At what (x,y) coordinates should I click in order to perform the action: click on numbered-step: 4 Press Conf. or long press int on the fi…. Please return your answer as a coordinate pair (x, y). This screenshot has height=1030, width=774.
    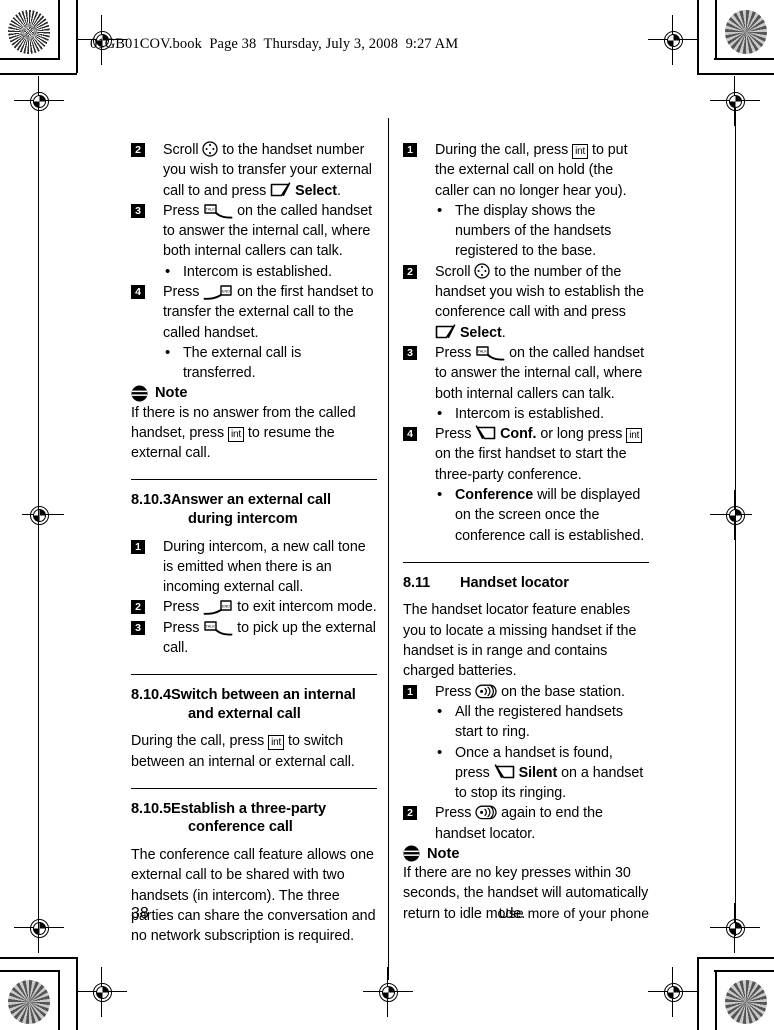
    Looking at the image, I should click on (526, 485).